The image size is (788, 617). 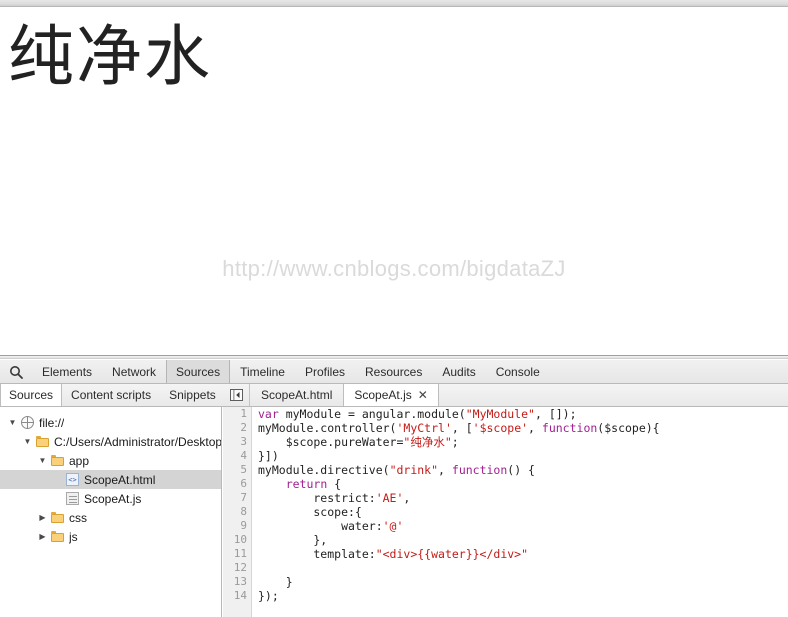 What do you see at coordinates (237, 470) in the screenshot?
I see `line-number: 5` at bounding box center [237, 470].